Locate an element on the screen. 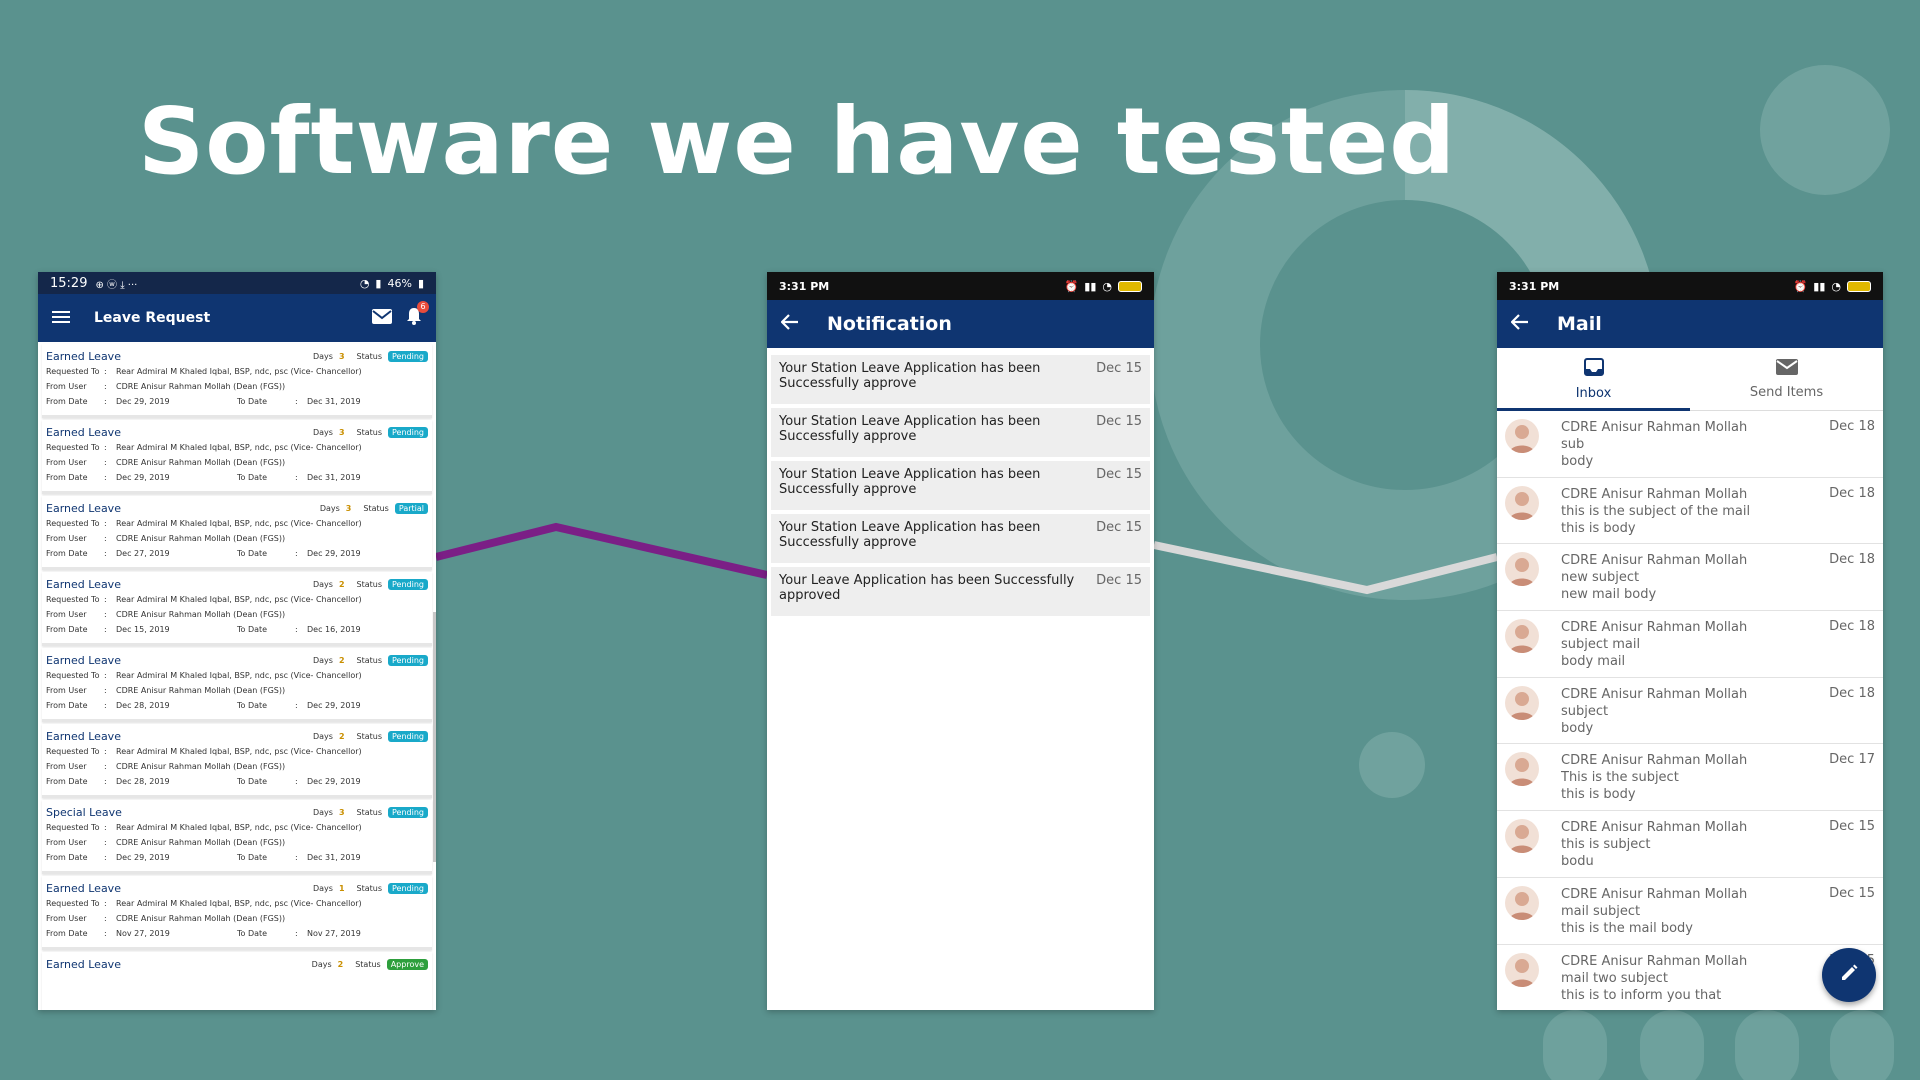 This screenshot has width=1920, height=1080. leave-request-card: Earned Leave Days 2 Status Approve is located at coordinates (237, 981).